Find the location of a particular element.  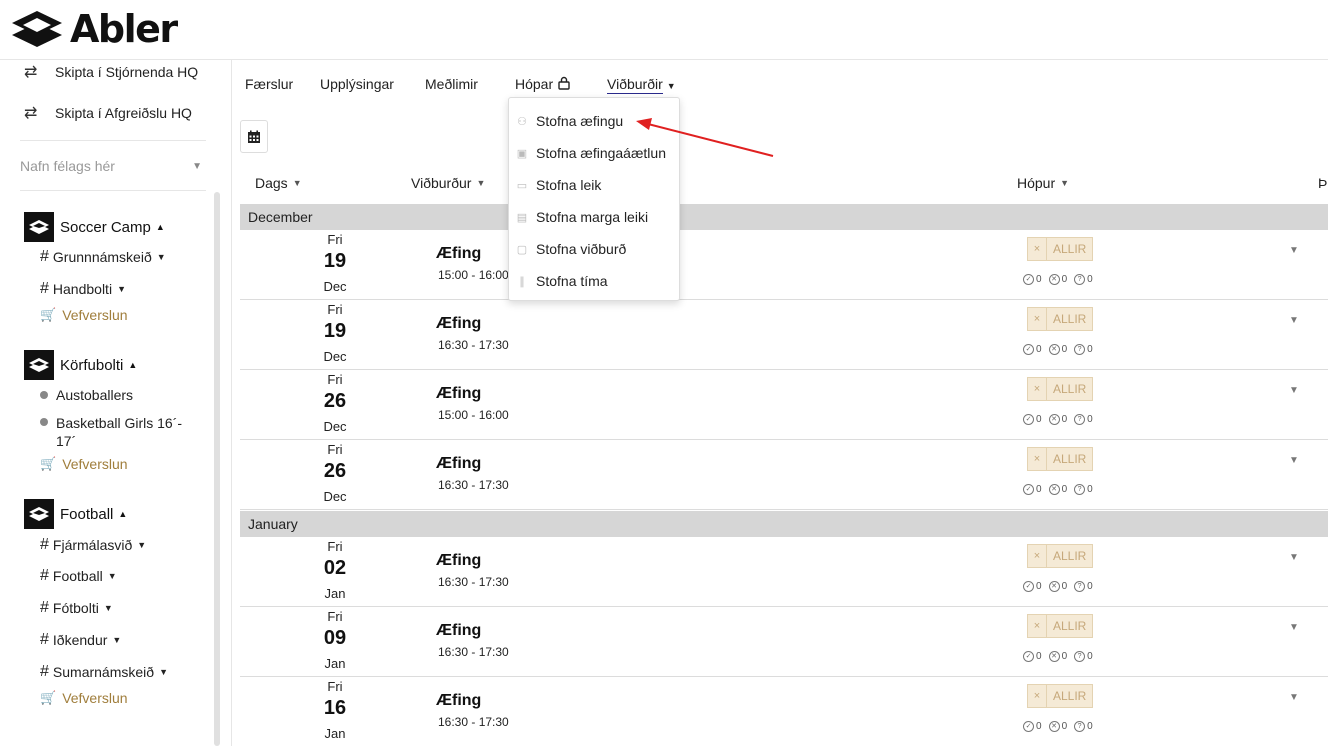

declined-count: 0 is located at coordinates (1064, 279).